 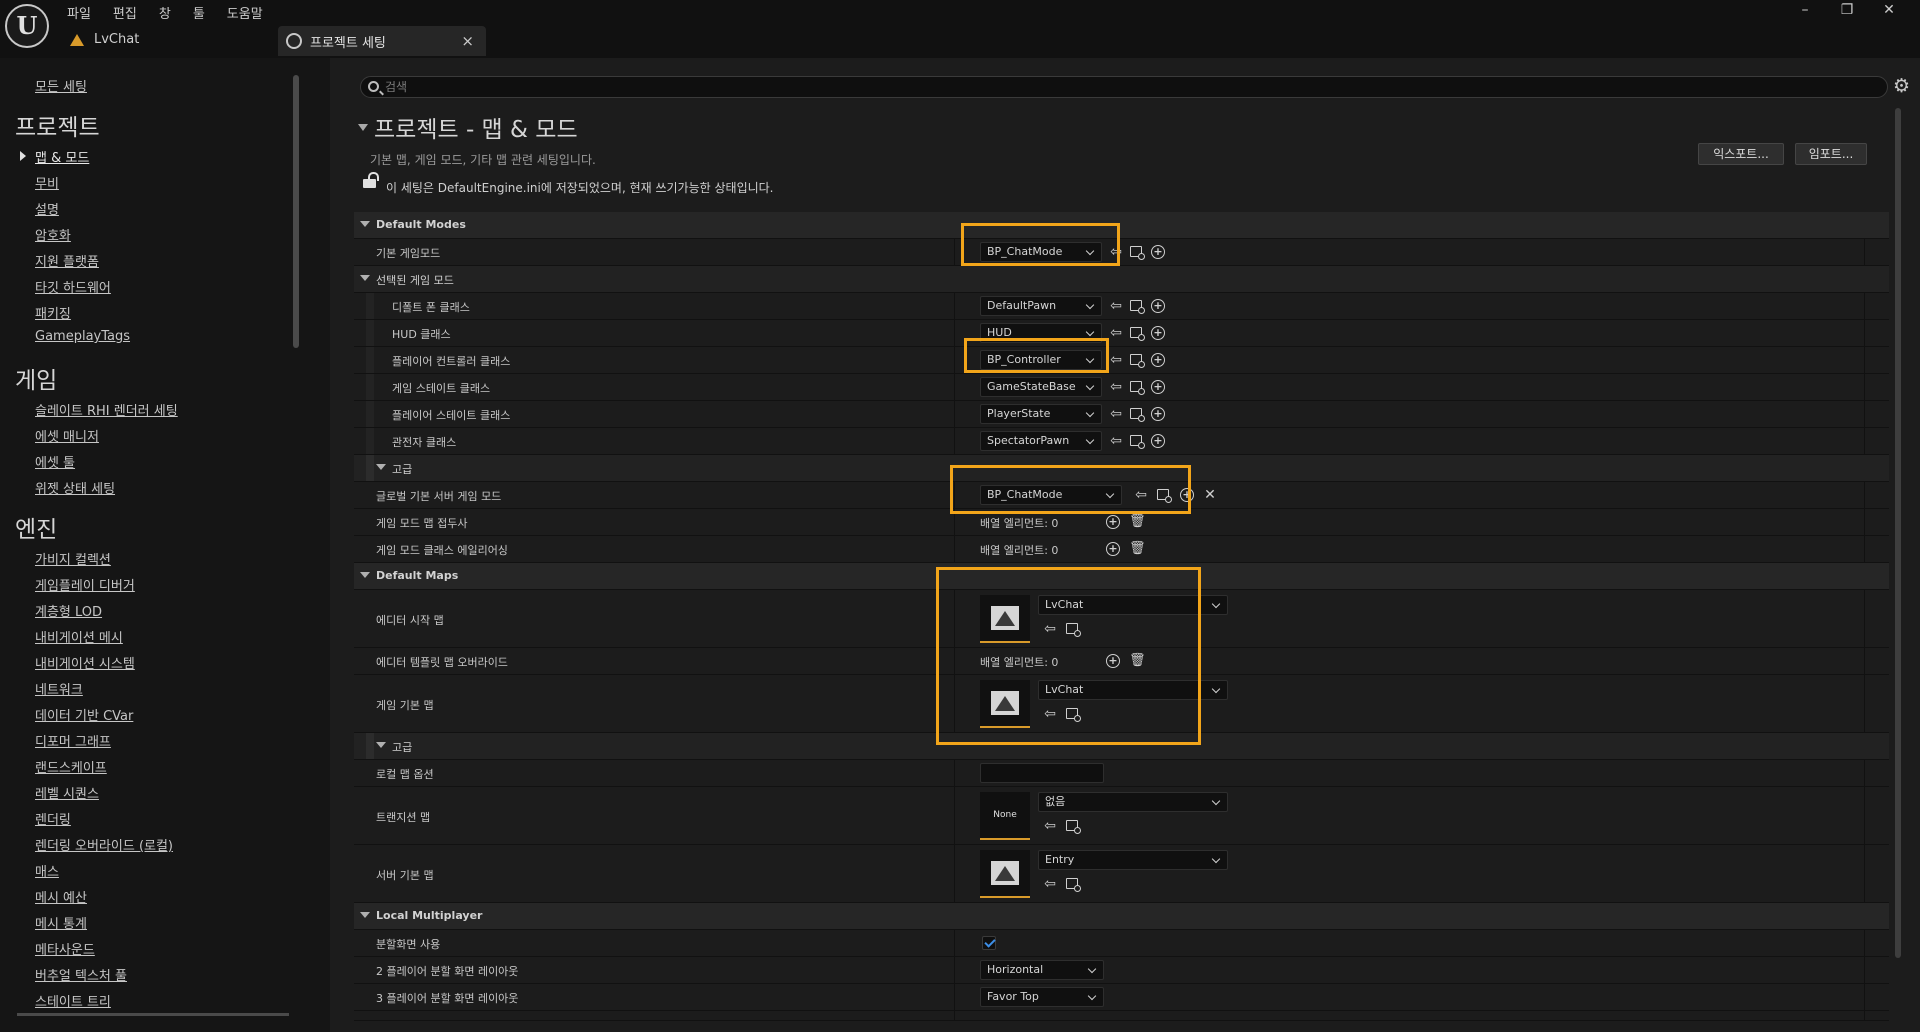 What do you see at coordinates (55, 461) in the screenshot?
I see `sidebar-item-asset-tools: 에셋 툴` at bounding box center [55, 461].